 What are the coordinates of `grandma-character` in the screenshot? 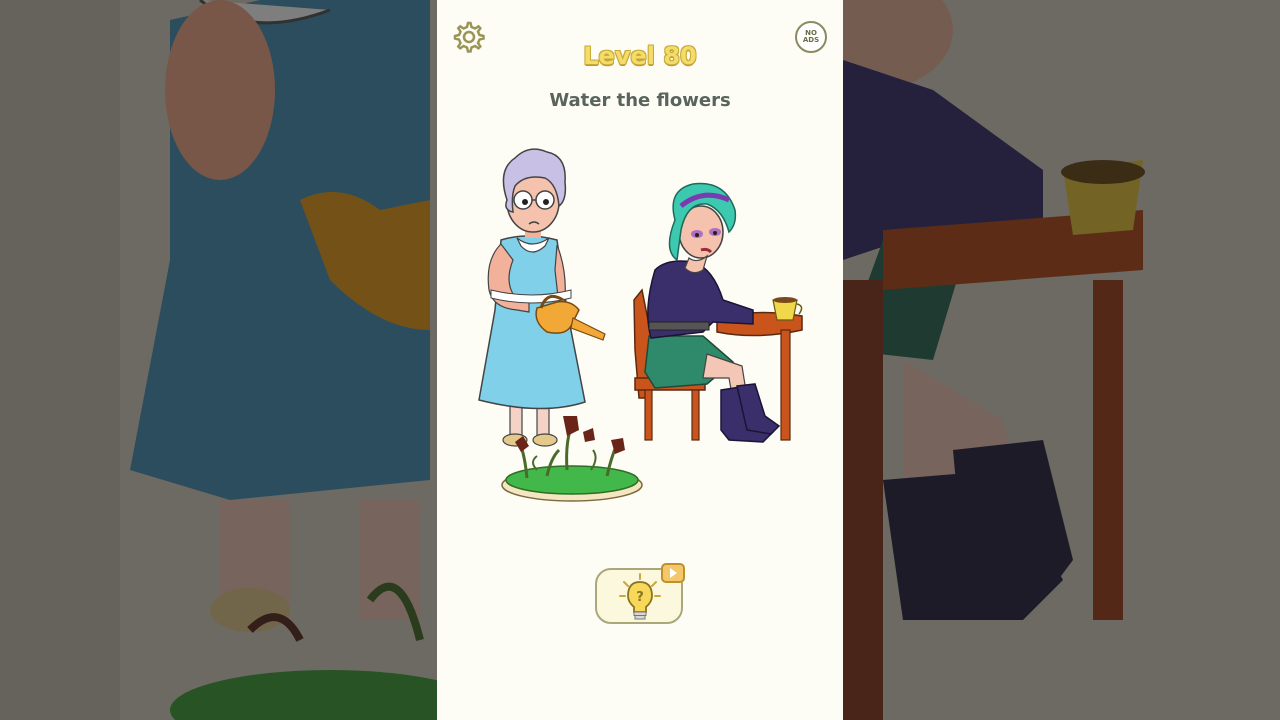 It's located at (542, 297).